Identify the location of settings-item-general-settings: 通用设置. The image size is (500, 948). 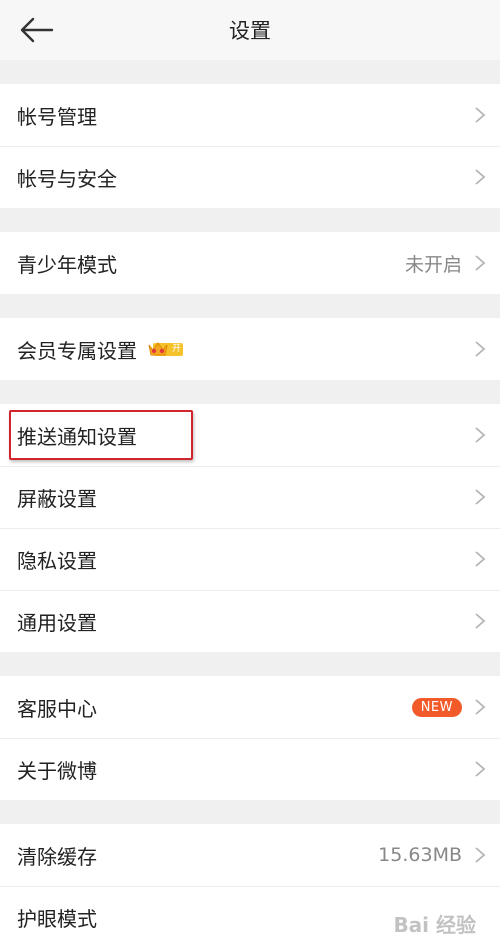
(250, 621).